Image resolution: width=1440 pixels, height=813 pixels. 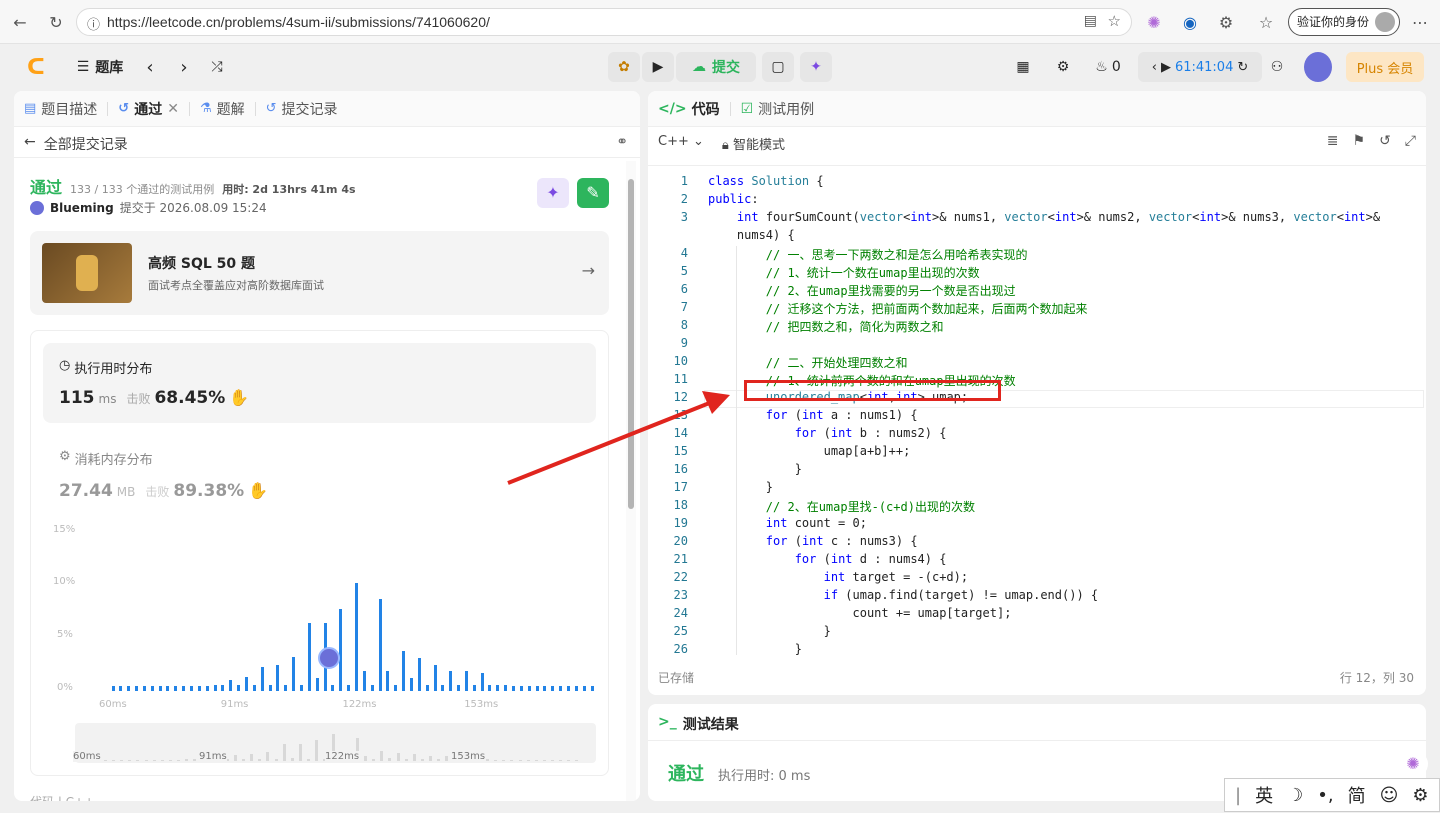 I want to click on annotation-arrow, so click(x=618, y=438).